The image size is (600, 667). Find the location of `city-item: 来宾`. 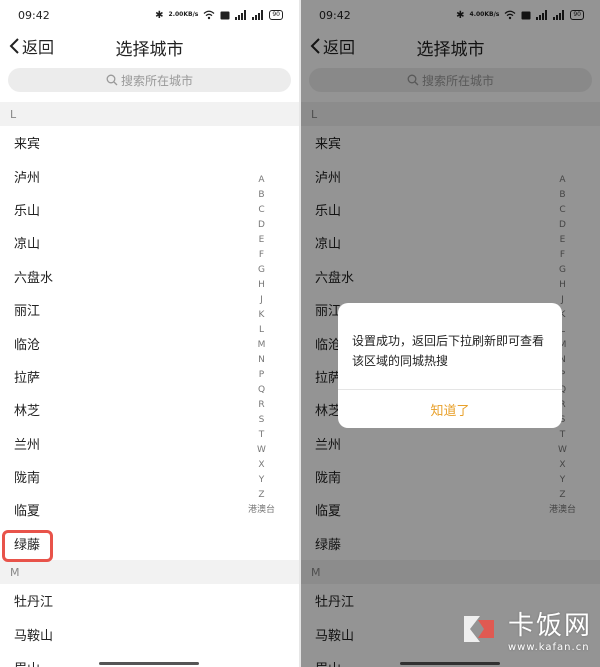

city-item: 来宾 is located at coordinates (149, 142).